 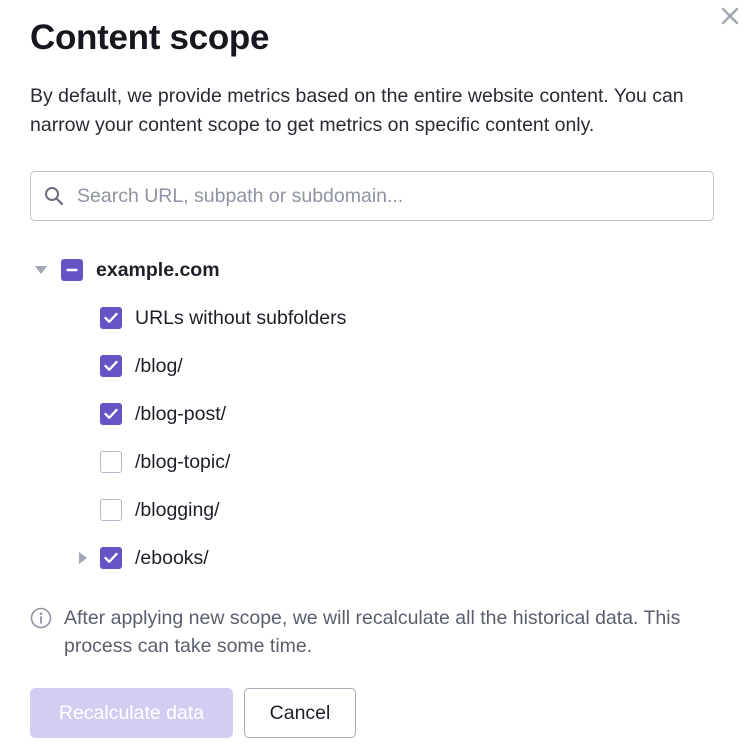 I want to click on search-field, so click(x=372, y=196).